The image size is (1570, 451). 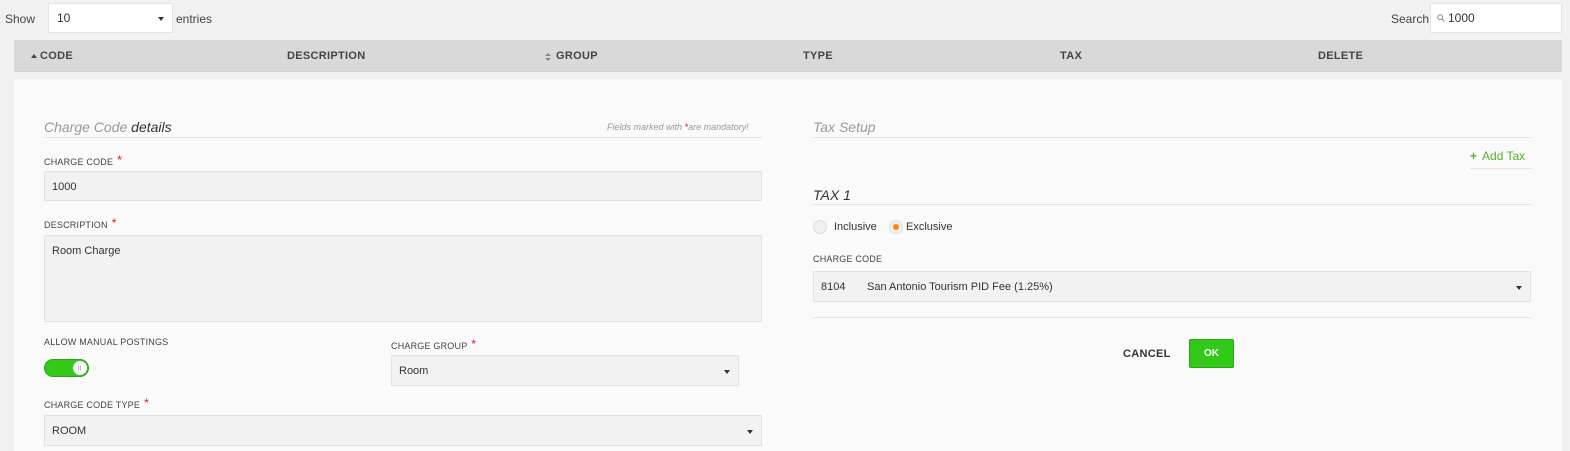 I want to click on details-section-title: Charge Code details, so click(x=108, y=127).